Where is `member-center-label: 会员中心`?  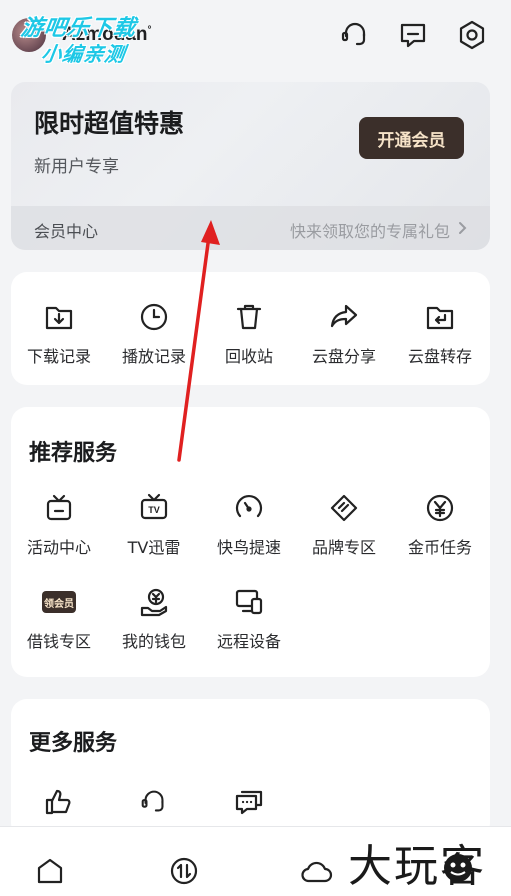 member-center-label: 会员中心 is located at coordinates (66, 231).